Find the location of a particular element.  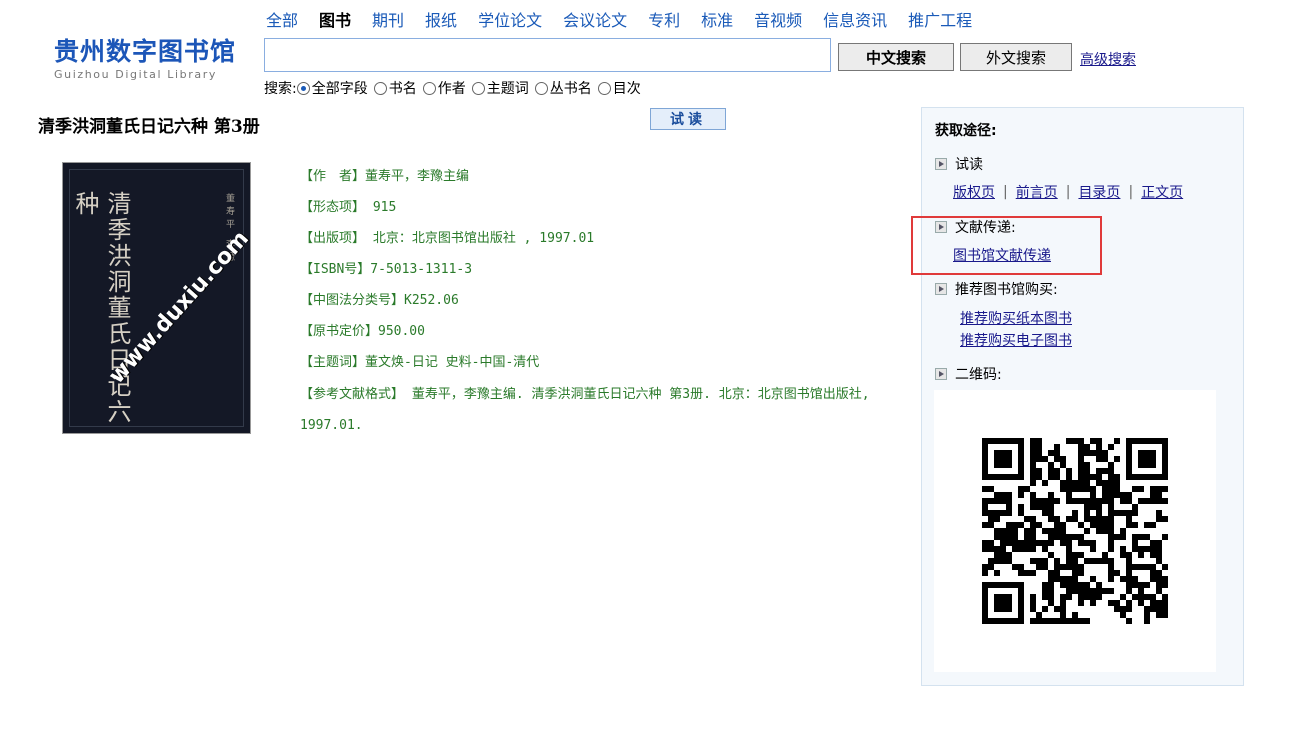

link-body-page: 正文页 is located at coordinates (1162, 192).